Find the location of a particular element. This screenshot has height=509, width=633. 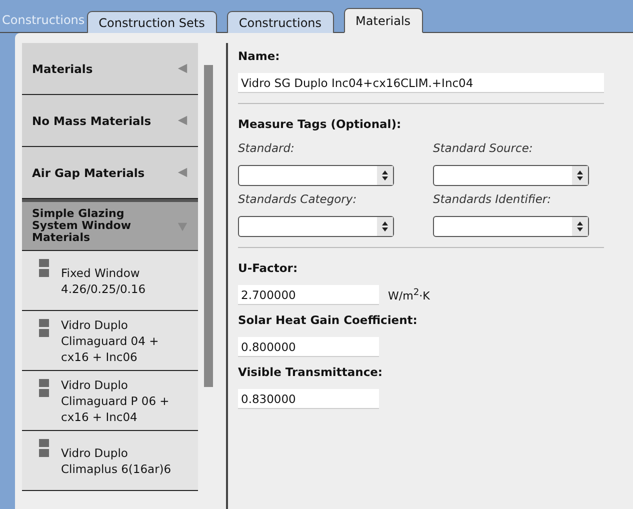

tab: Constructions is located at coordinates (280, 22).